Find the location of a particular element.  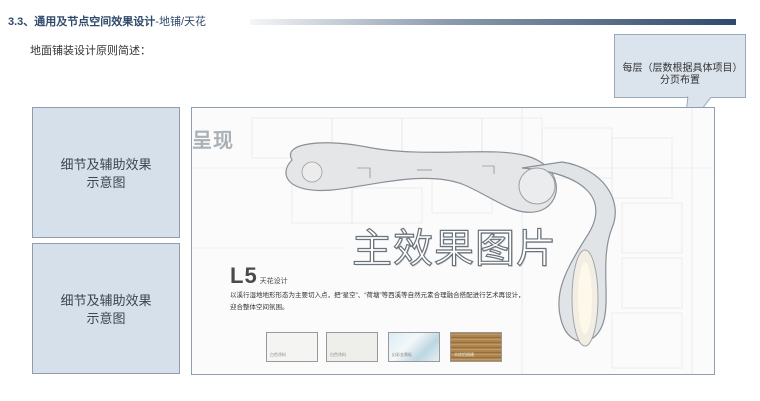

level-code: L5 is located at coordinates (244, 275).